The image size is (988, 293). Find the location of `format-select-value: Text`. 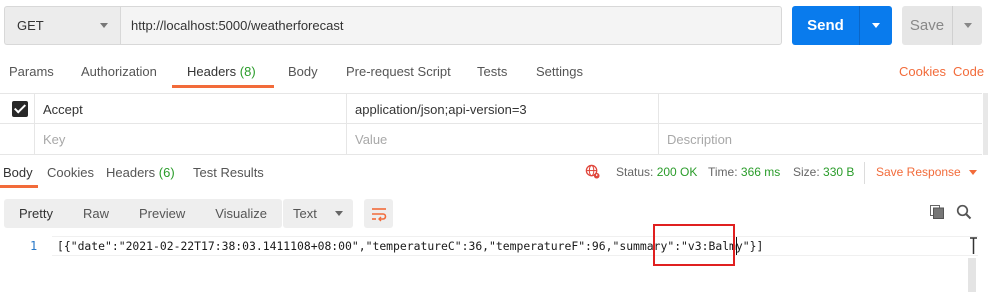

format-select-value: Text is located at coordinates (305, 213).